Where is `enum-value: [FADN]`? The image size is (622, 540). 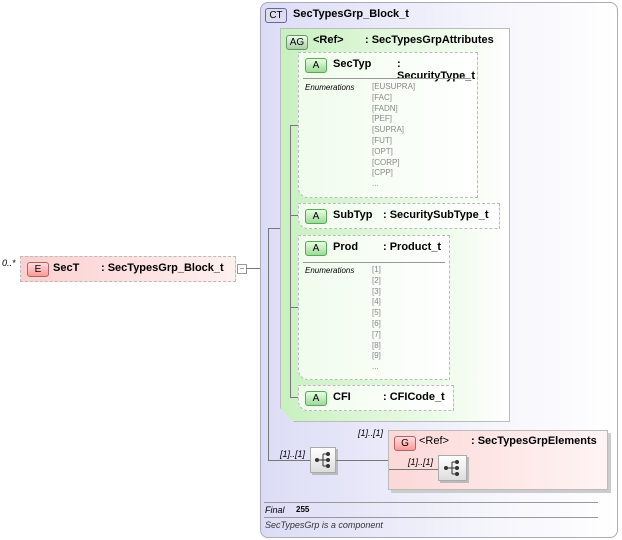 enum-value: [FADN] is located at coordinates (385, 108).